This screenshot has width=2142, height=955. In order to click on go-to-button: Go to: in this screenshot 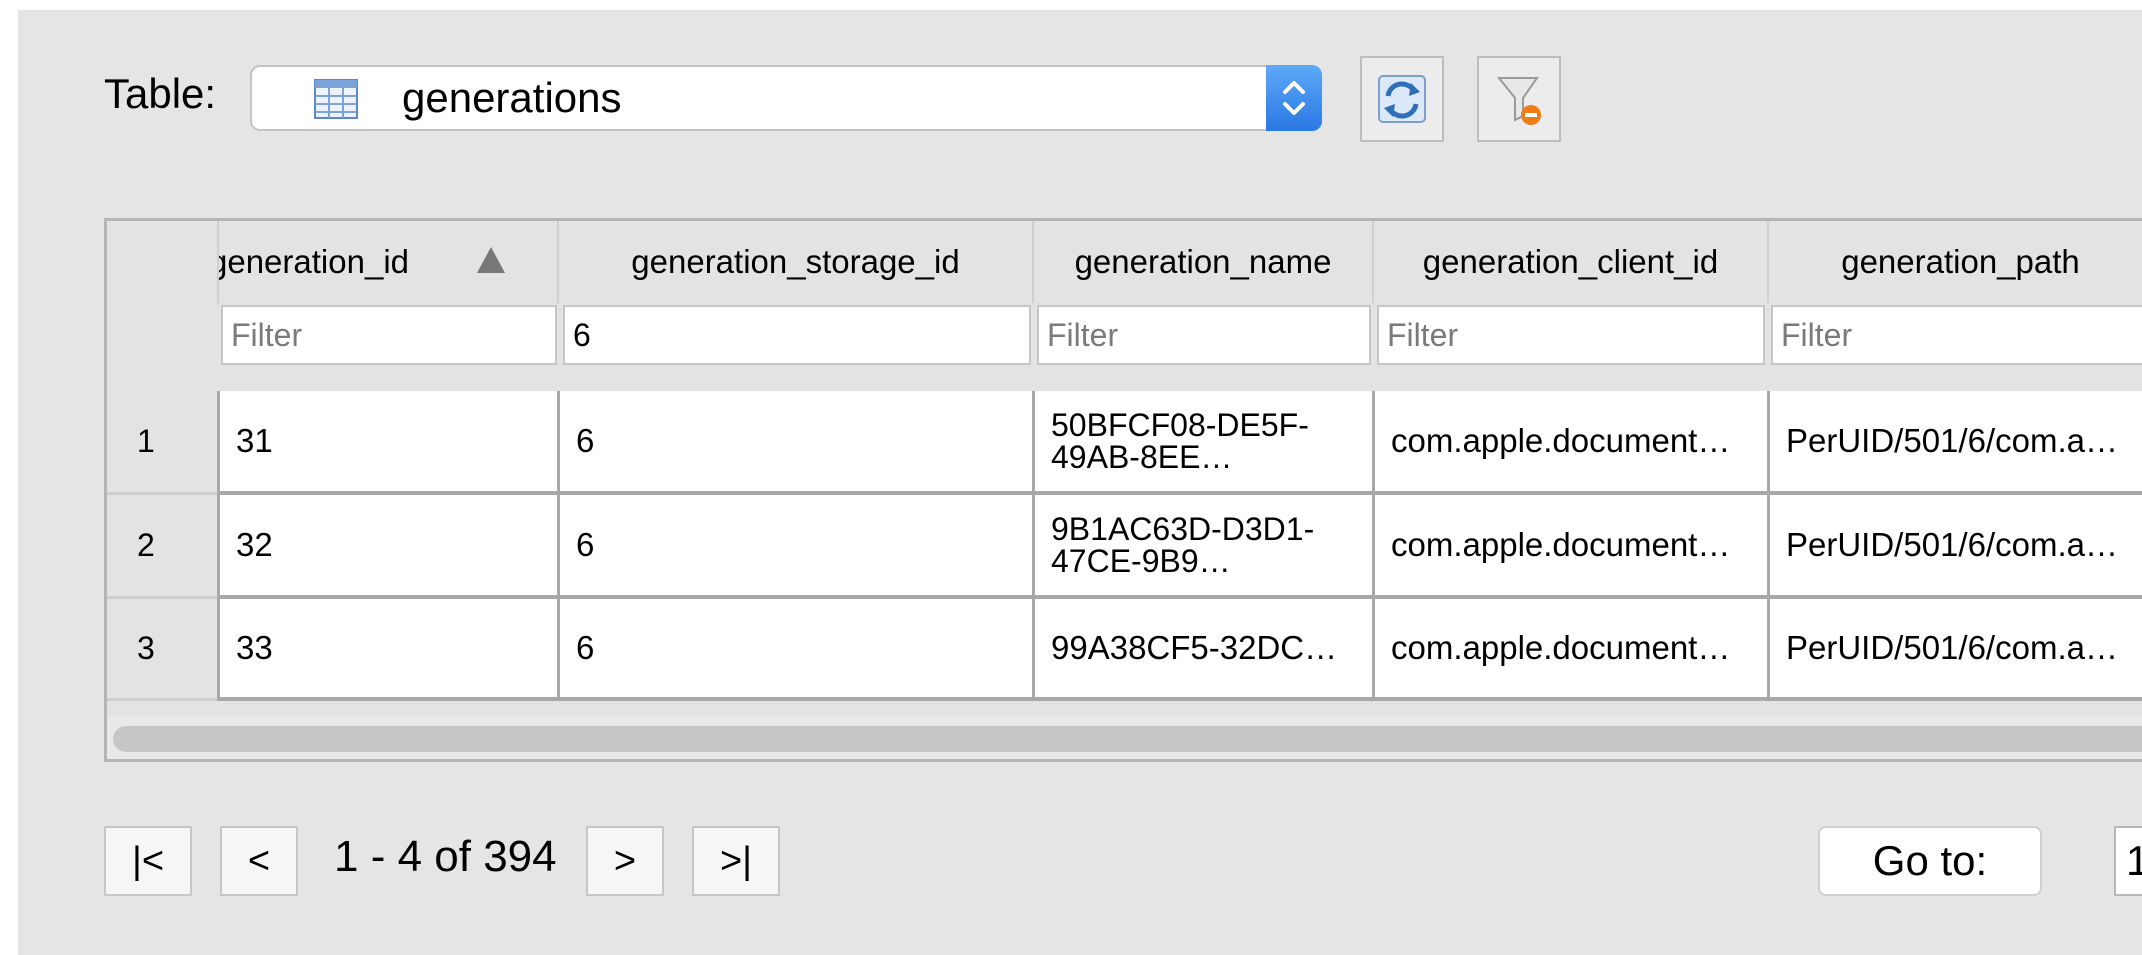, I will do `click(1930, 861)`.